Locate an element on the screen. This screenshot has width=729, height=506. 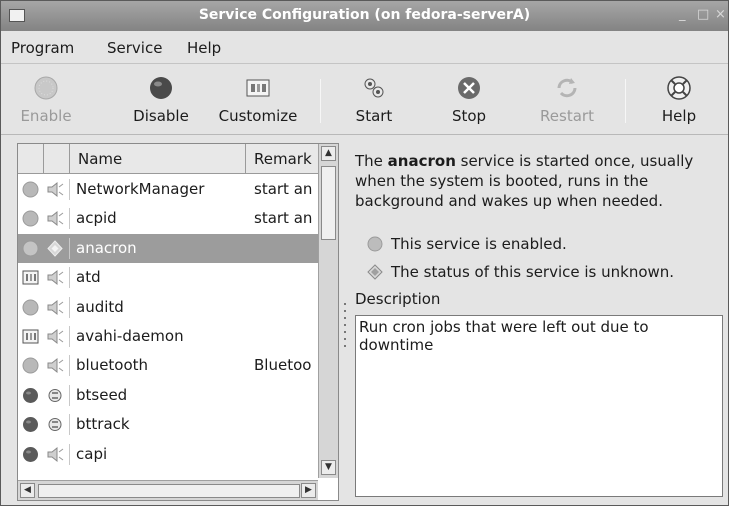
restart-button: Restart is located at coordinates (567, 103).